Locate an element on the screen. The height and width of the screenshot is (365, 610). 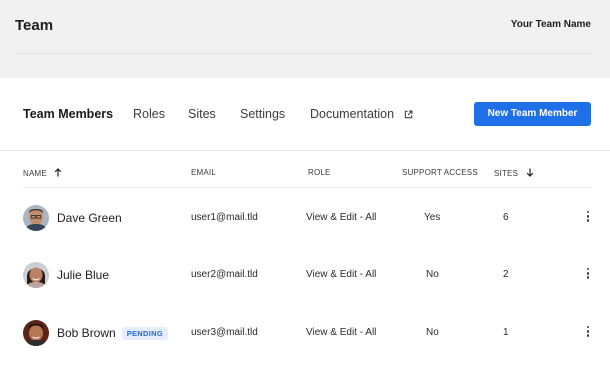
table-header: NAME EMAIL ROLE SUPPORT ACCESS SITES is located at coordinates (307, 169).